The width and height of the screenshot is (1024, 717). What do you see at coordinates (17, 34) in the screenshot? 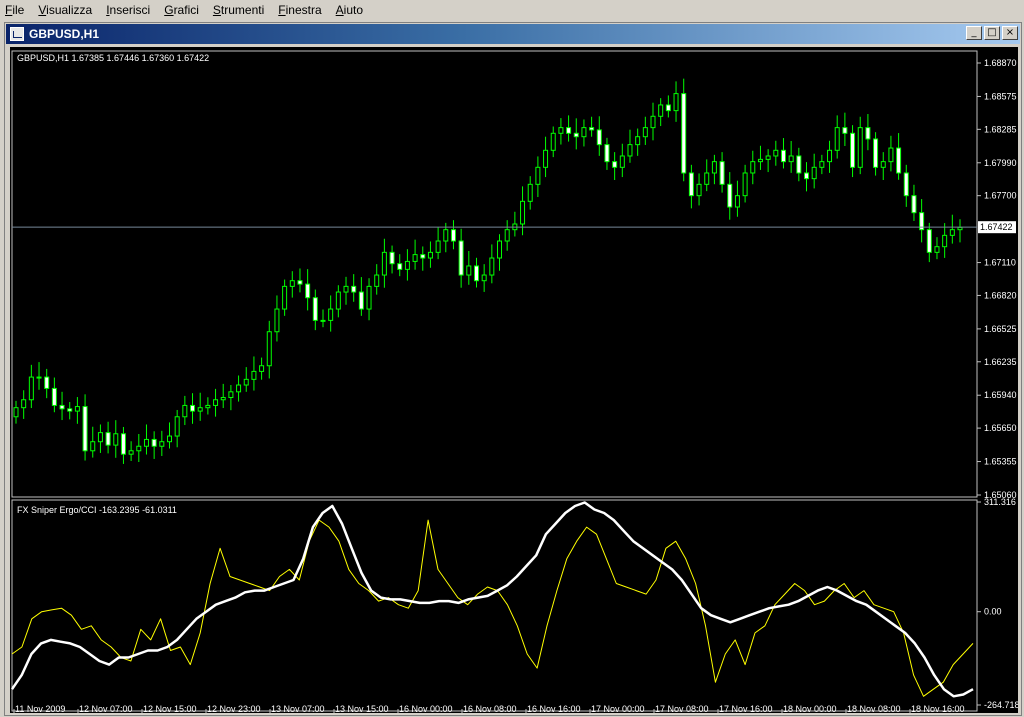
I see `chart-window-icon` at bounding box center [17, 34].